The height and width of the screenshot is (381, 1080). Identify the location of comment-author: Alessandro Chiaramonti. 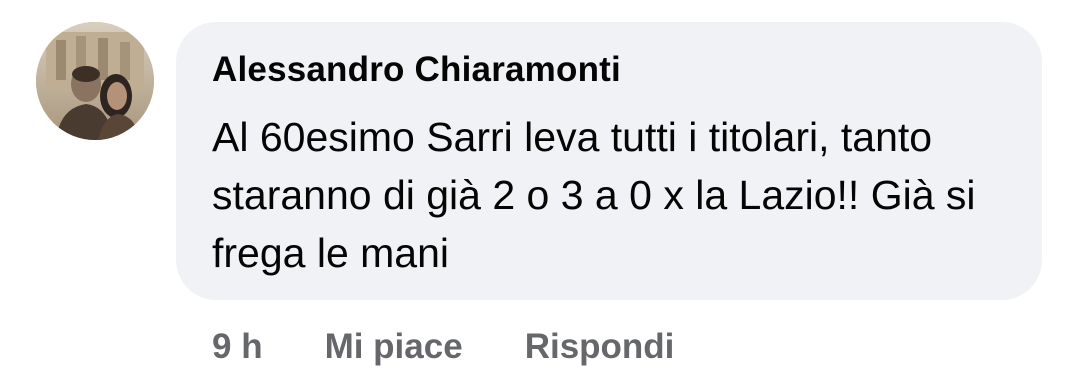
(416, 70).